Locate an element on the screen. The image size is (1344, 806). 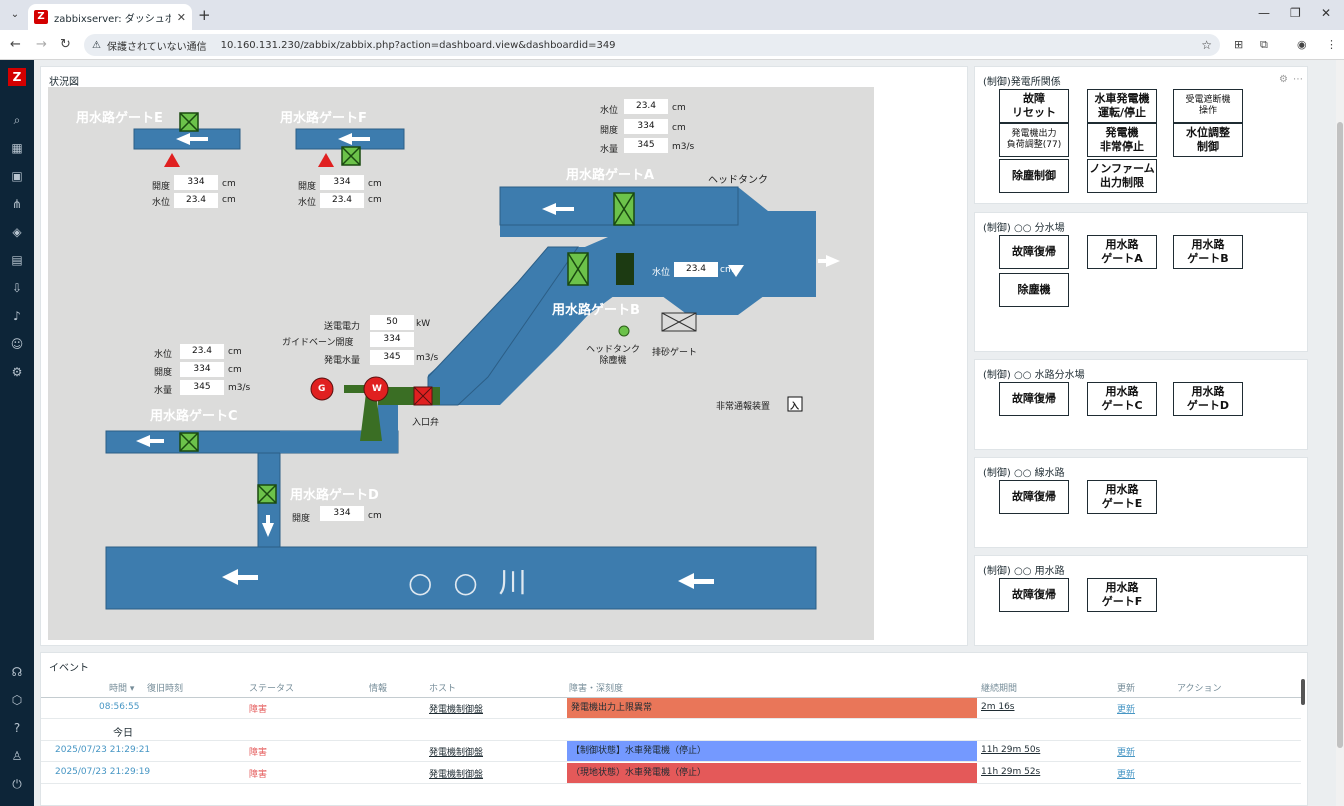
browser-tab: Z zabbixserver: ダッシュボード ✕ is located at coordinates (110, 17).